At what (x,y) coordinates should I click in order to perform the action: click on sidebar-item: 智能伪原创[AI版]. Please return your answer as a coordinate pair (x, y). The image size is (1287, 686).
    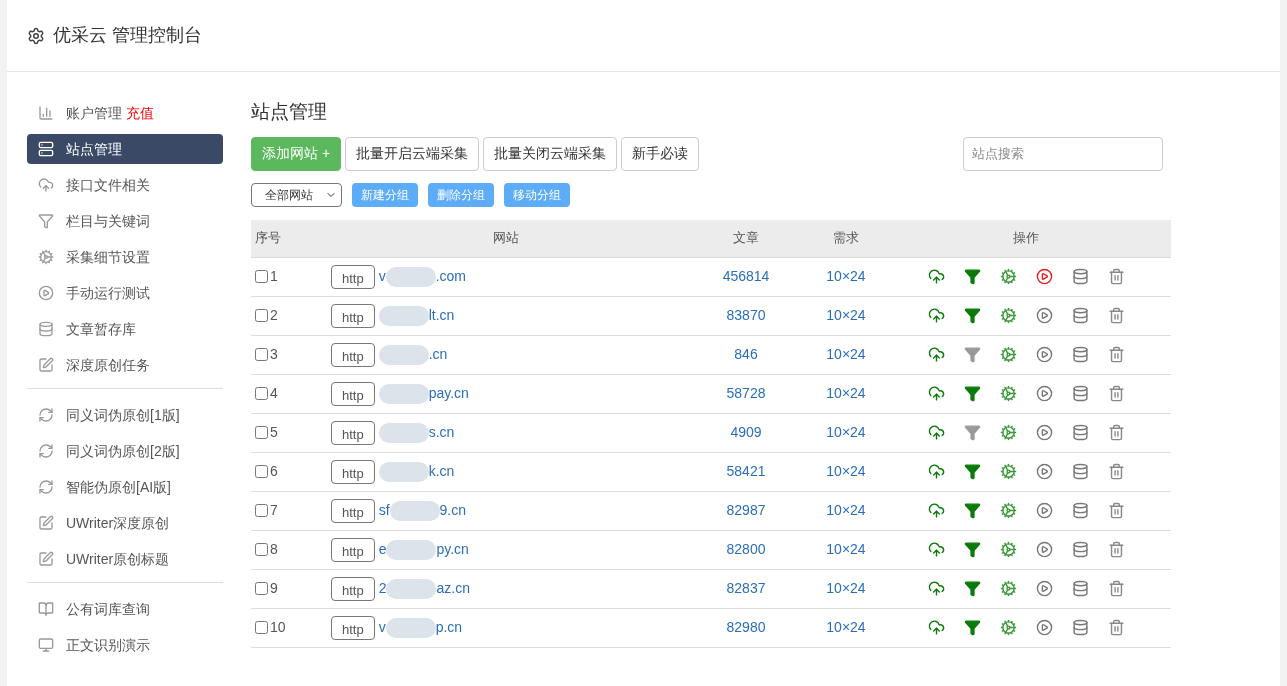
    Looking at the image, I should click on (125, 487).